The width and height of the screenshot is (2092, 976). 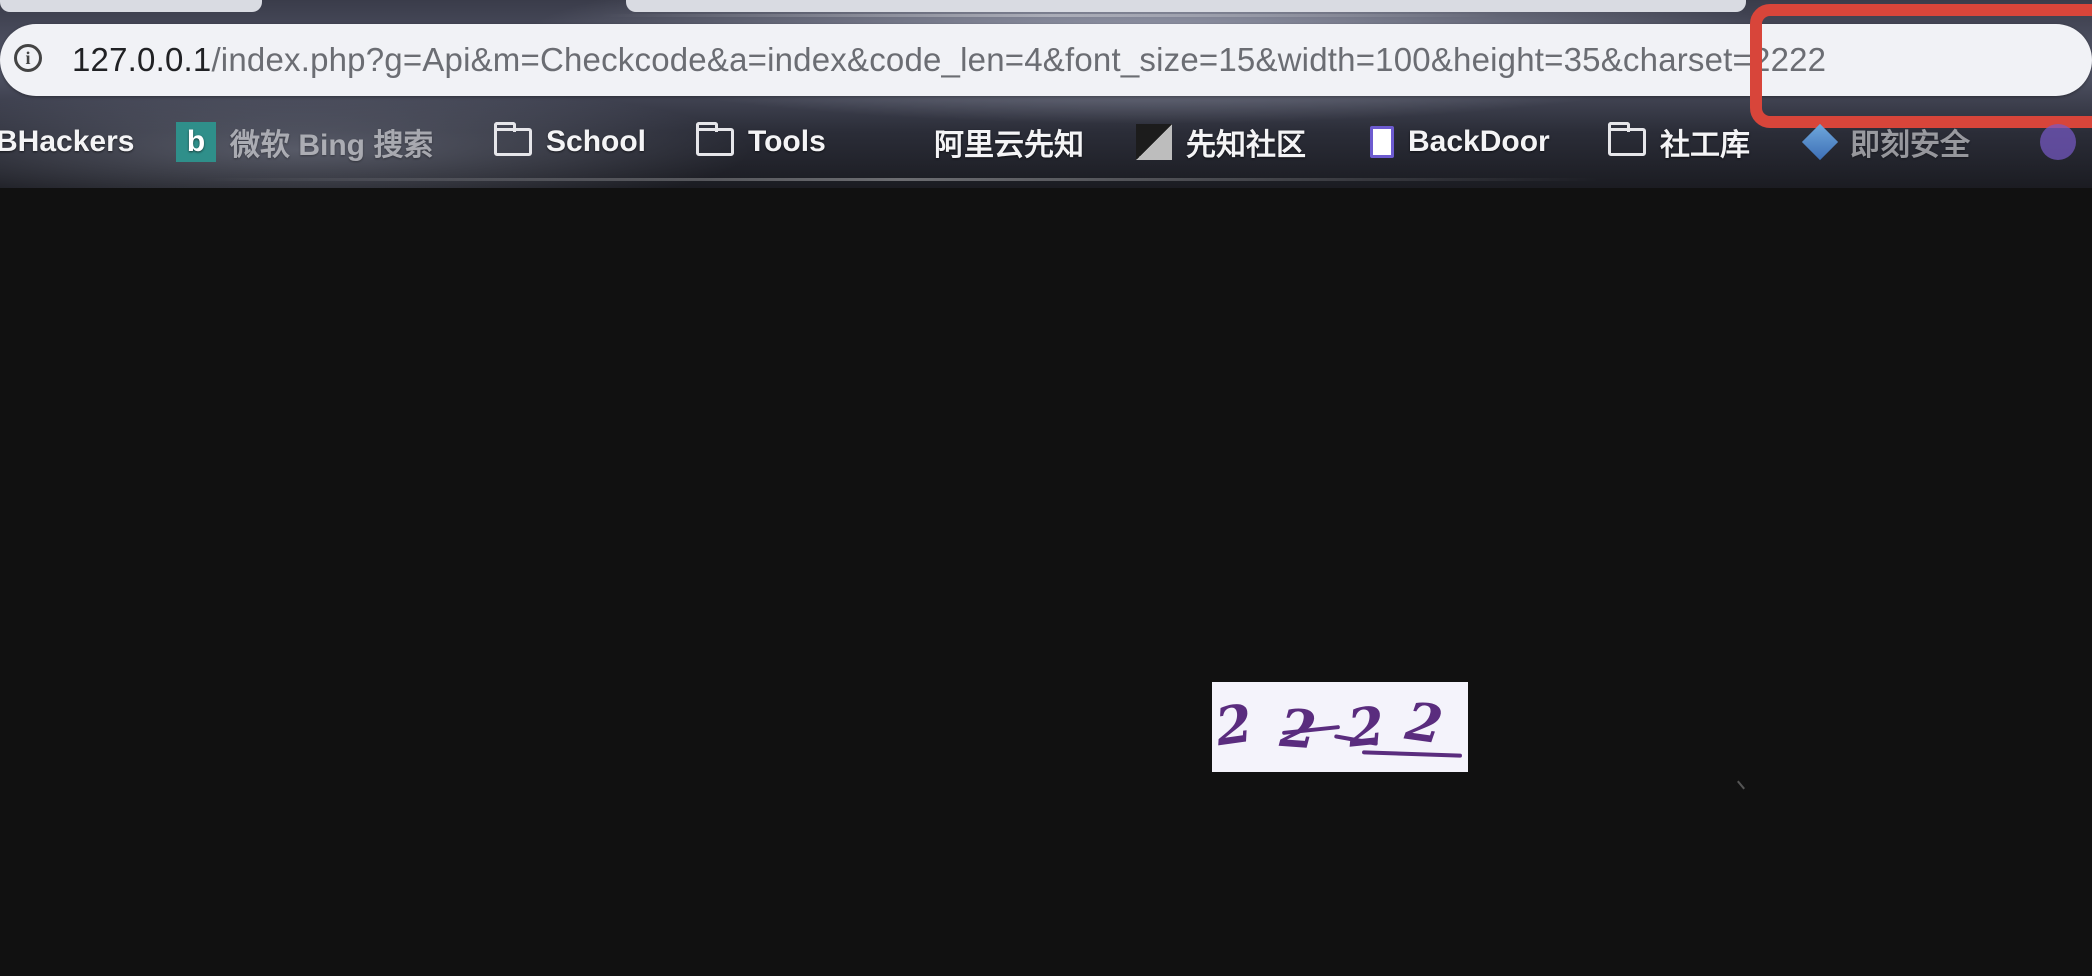 What do you see at coordinates (2058, 142) in the screenshot?
I see `extension-icon` at bounding box center [2058, 142].